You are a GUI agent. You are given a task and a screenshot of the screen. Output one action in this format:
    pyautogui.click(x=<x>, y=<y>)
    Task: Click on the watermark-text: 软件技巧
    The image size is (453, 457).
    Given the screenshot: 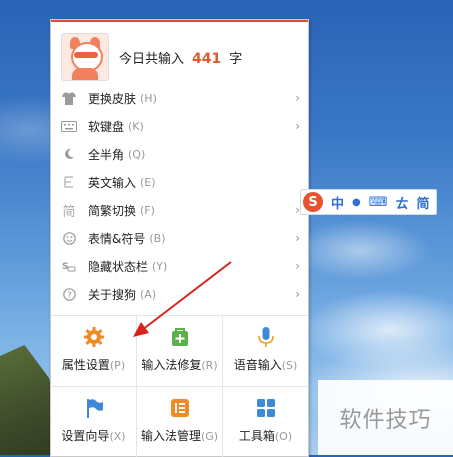 What is the action you would take?
    pyautogui.click(x=385, y=420)
    